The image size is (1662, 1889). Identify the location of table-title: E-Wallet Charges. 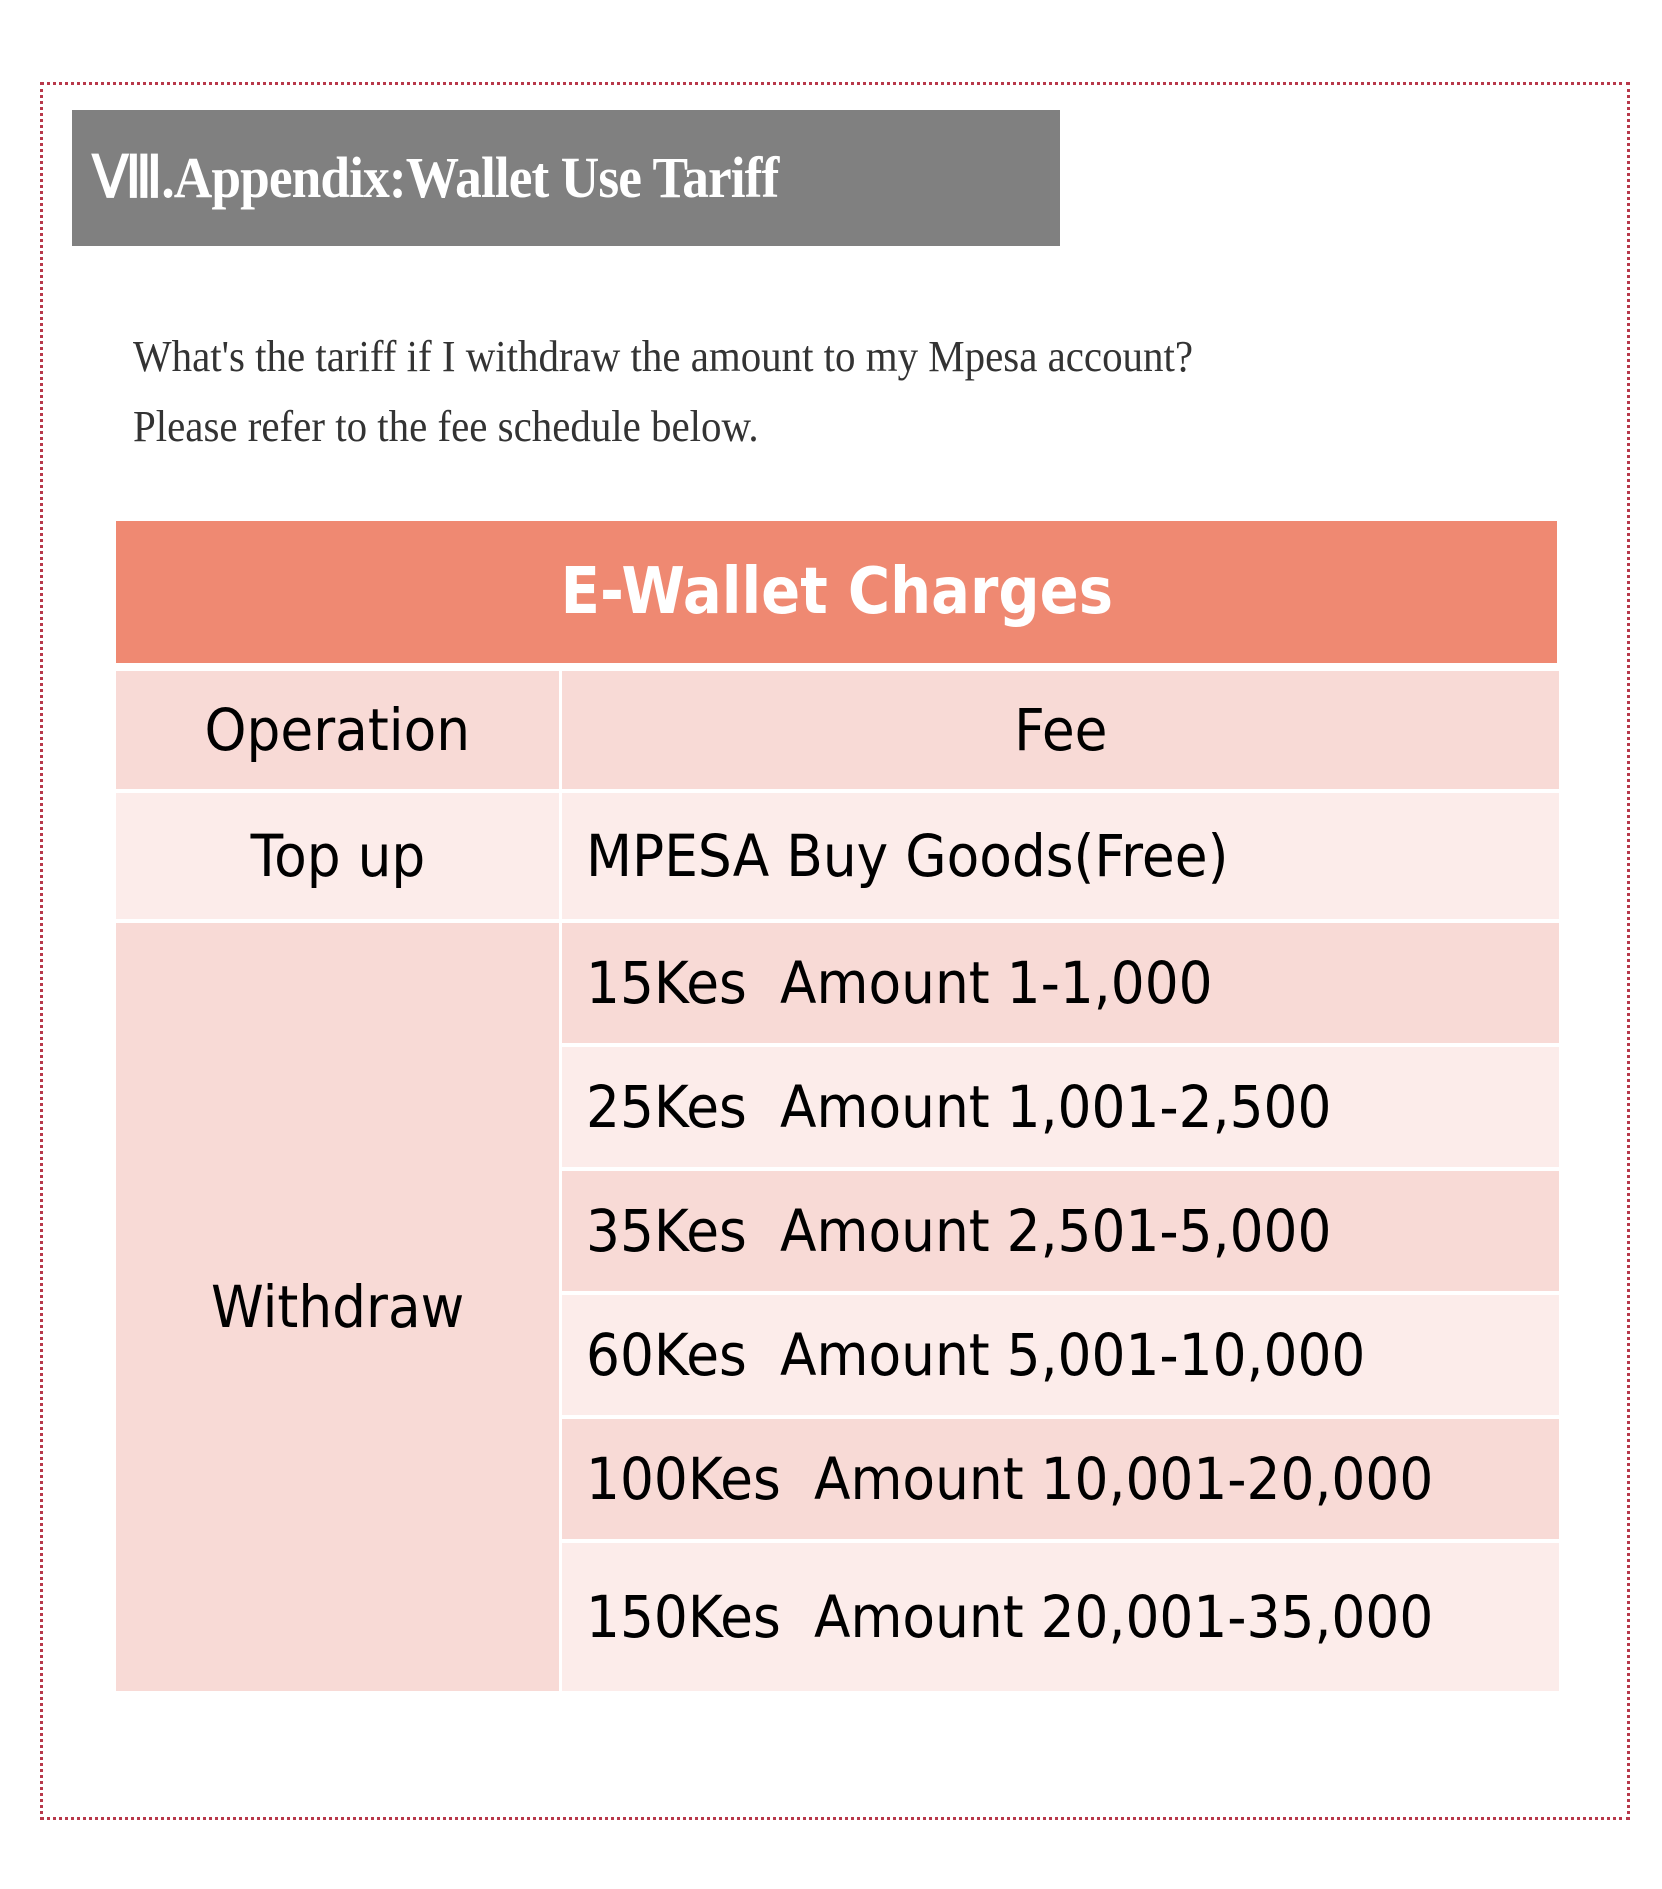
(836, 592).